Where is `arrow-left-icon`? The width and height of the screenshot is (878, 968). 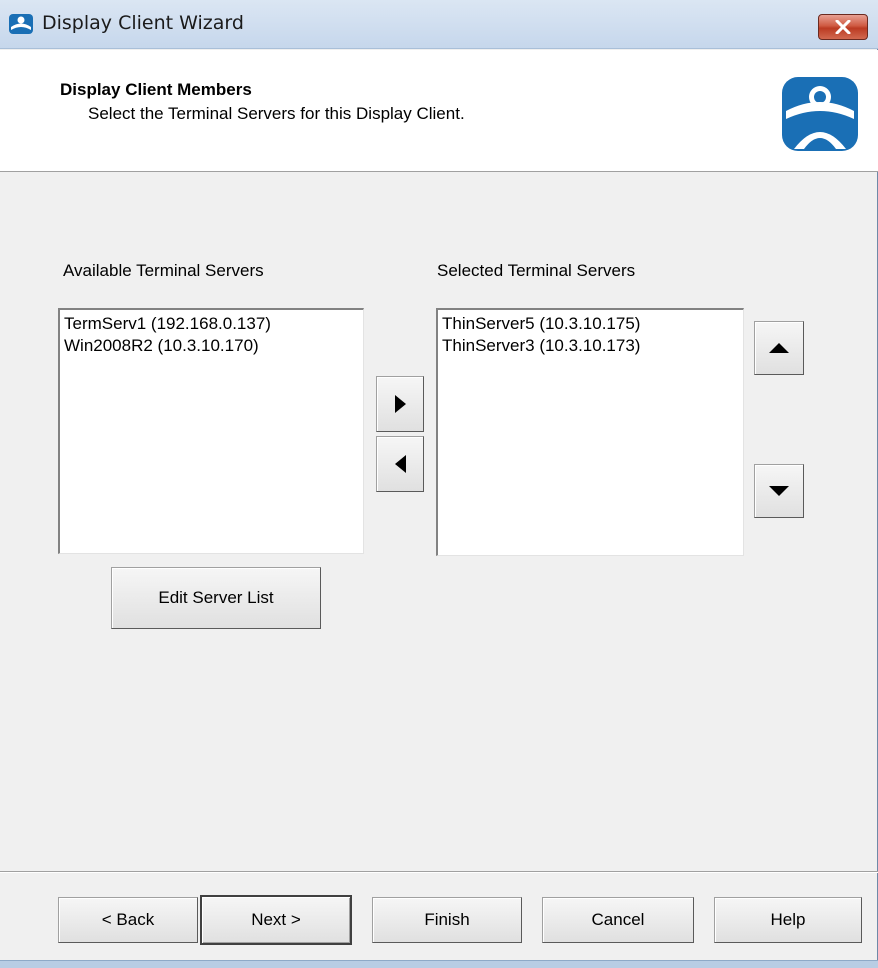 arrow-left-icon is located at coordinates (400, 464).